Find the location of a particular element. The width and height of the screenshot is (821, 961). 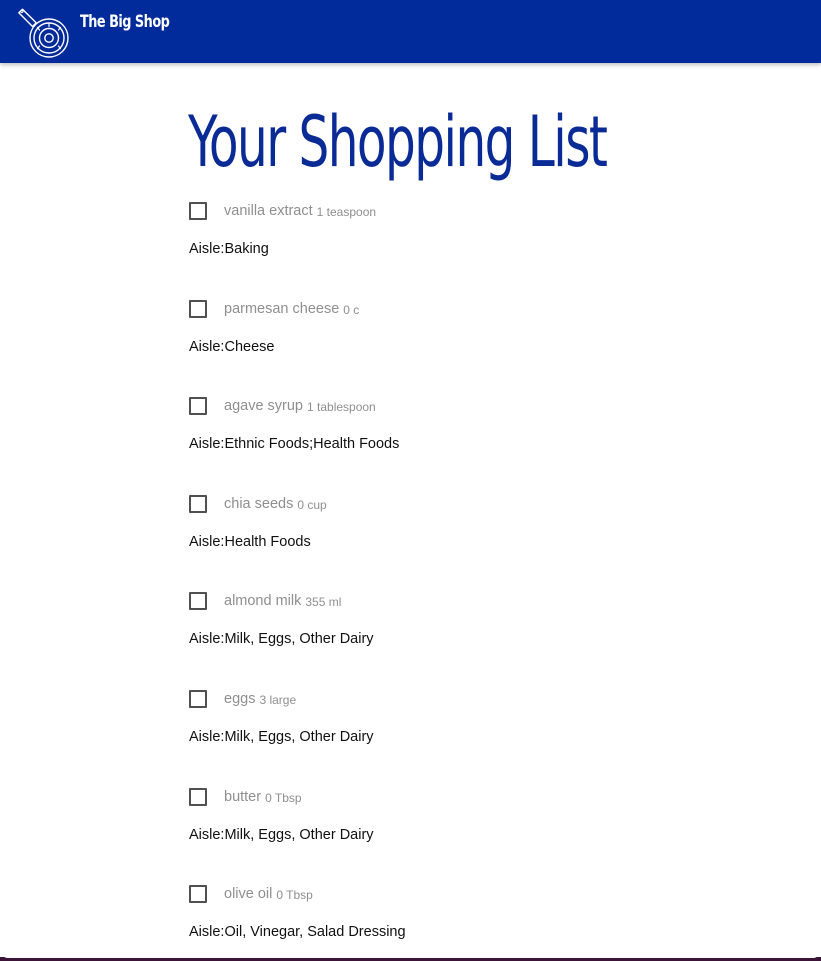

item-name: agave syrup is located at coordinates (263, 406).